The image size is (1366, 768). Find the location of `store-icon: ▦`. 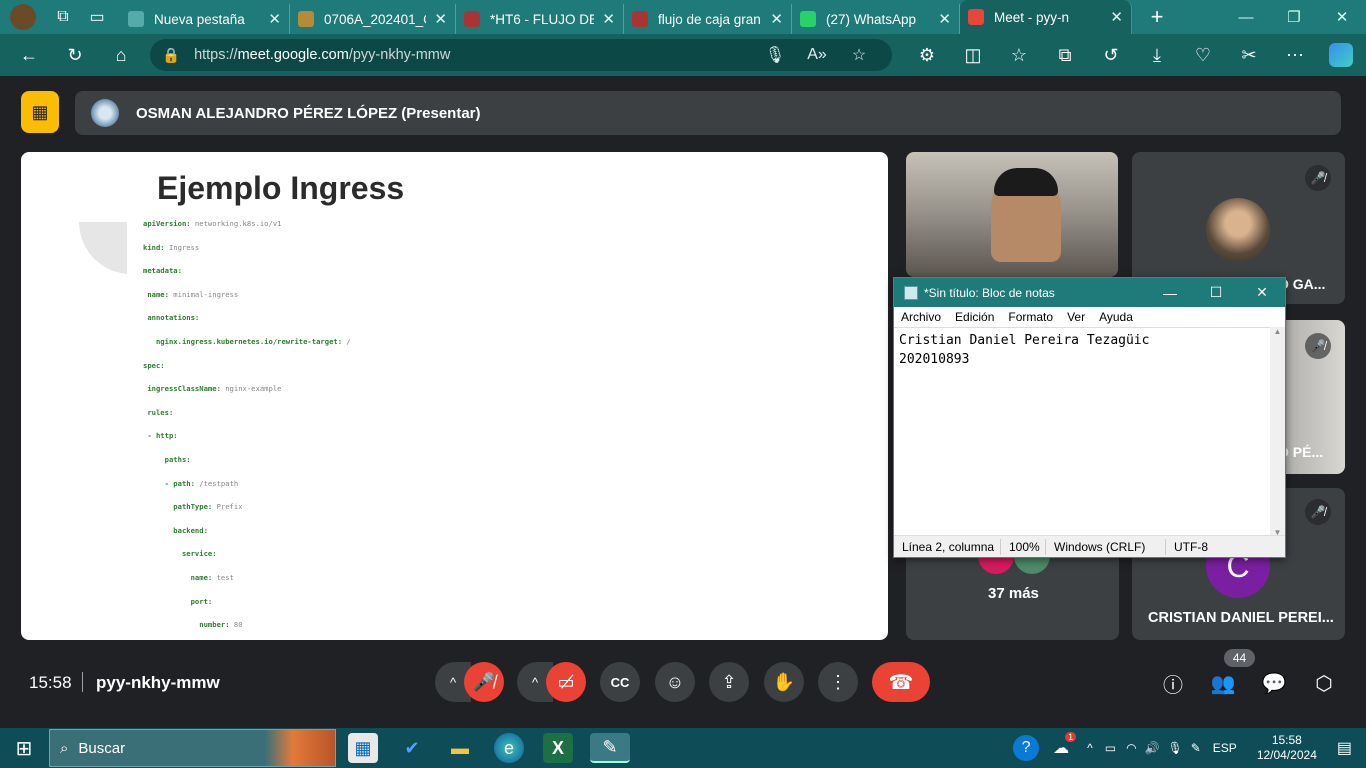

store-icon: ▦ is located at coordinates (363, 748).